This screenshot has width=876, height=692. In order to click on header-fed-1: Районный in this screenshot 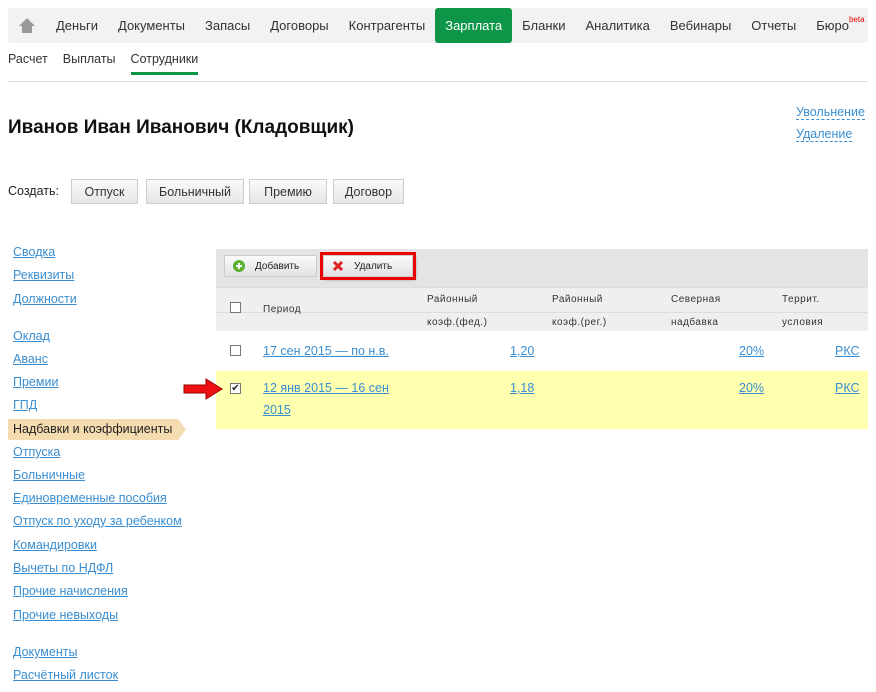, I will do `click(452, 299)`.